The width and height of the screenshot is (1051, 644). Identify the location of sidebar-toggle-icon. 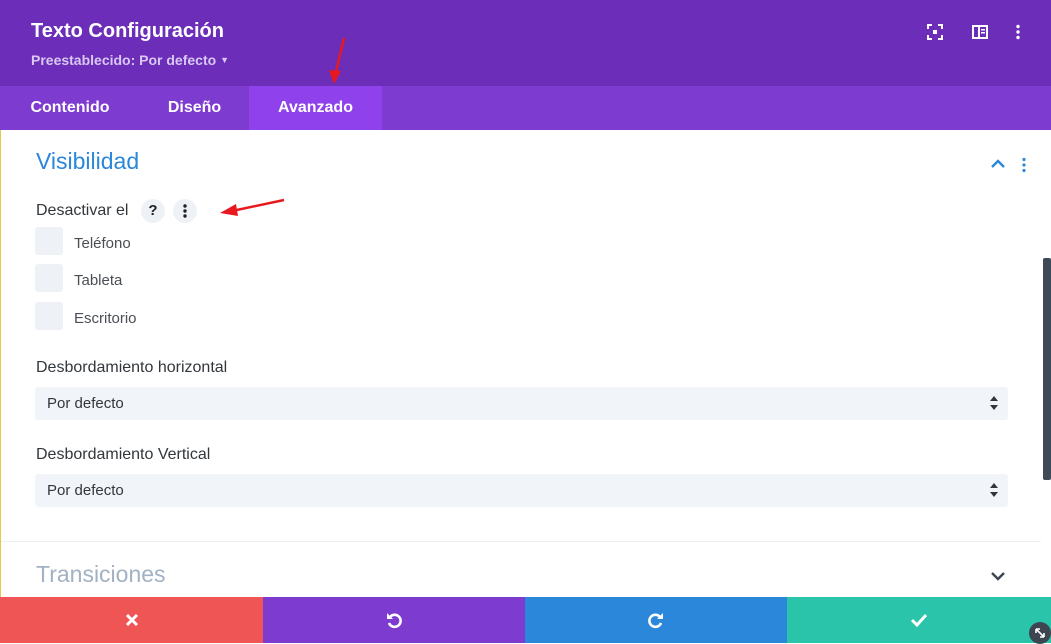
(980, 32).